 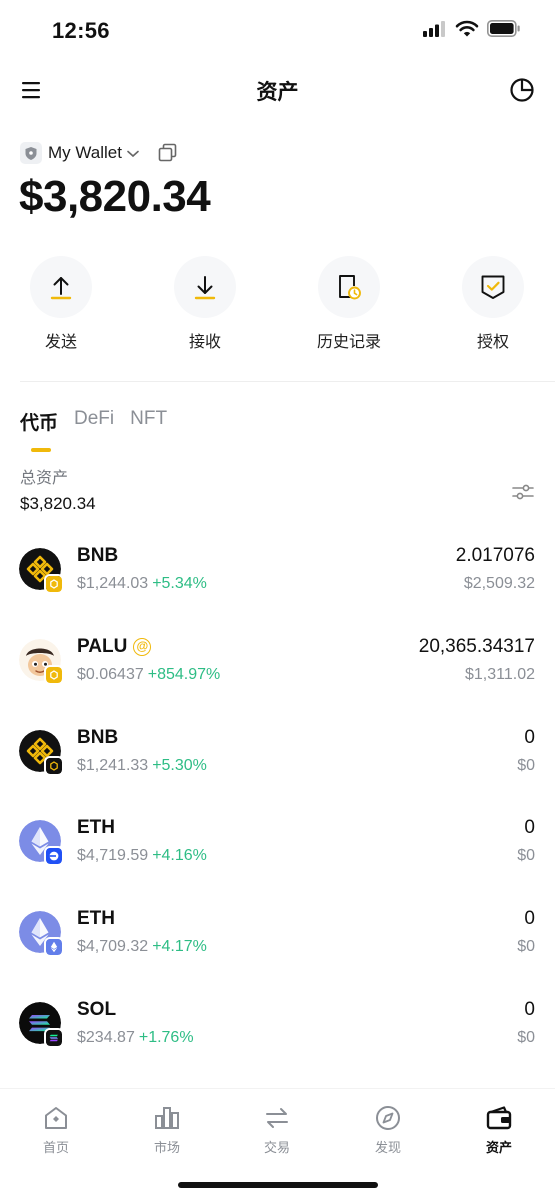 What do you see at coordinates (348, 342) in the screenshot?
I see `history-label: 历史记录` at bounding box center [348, 342].